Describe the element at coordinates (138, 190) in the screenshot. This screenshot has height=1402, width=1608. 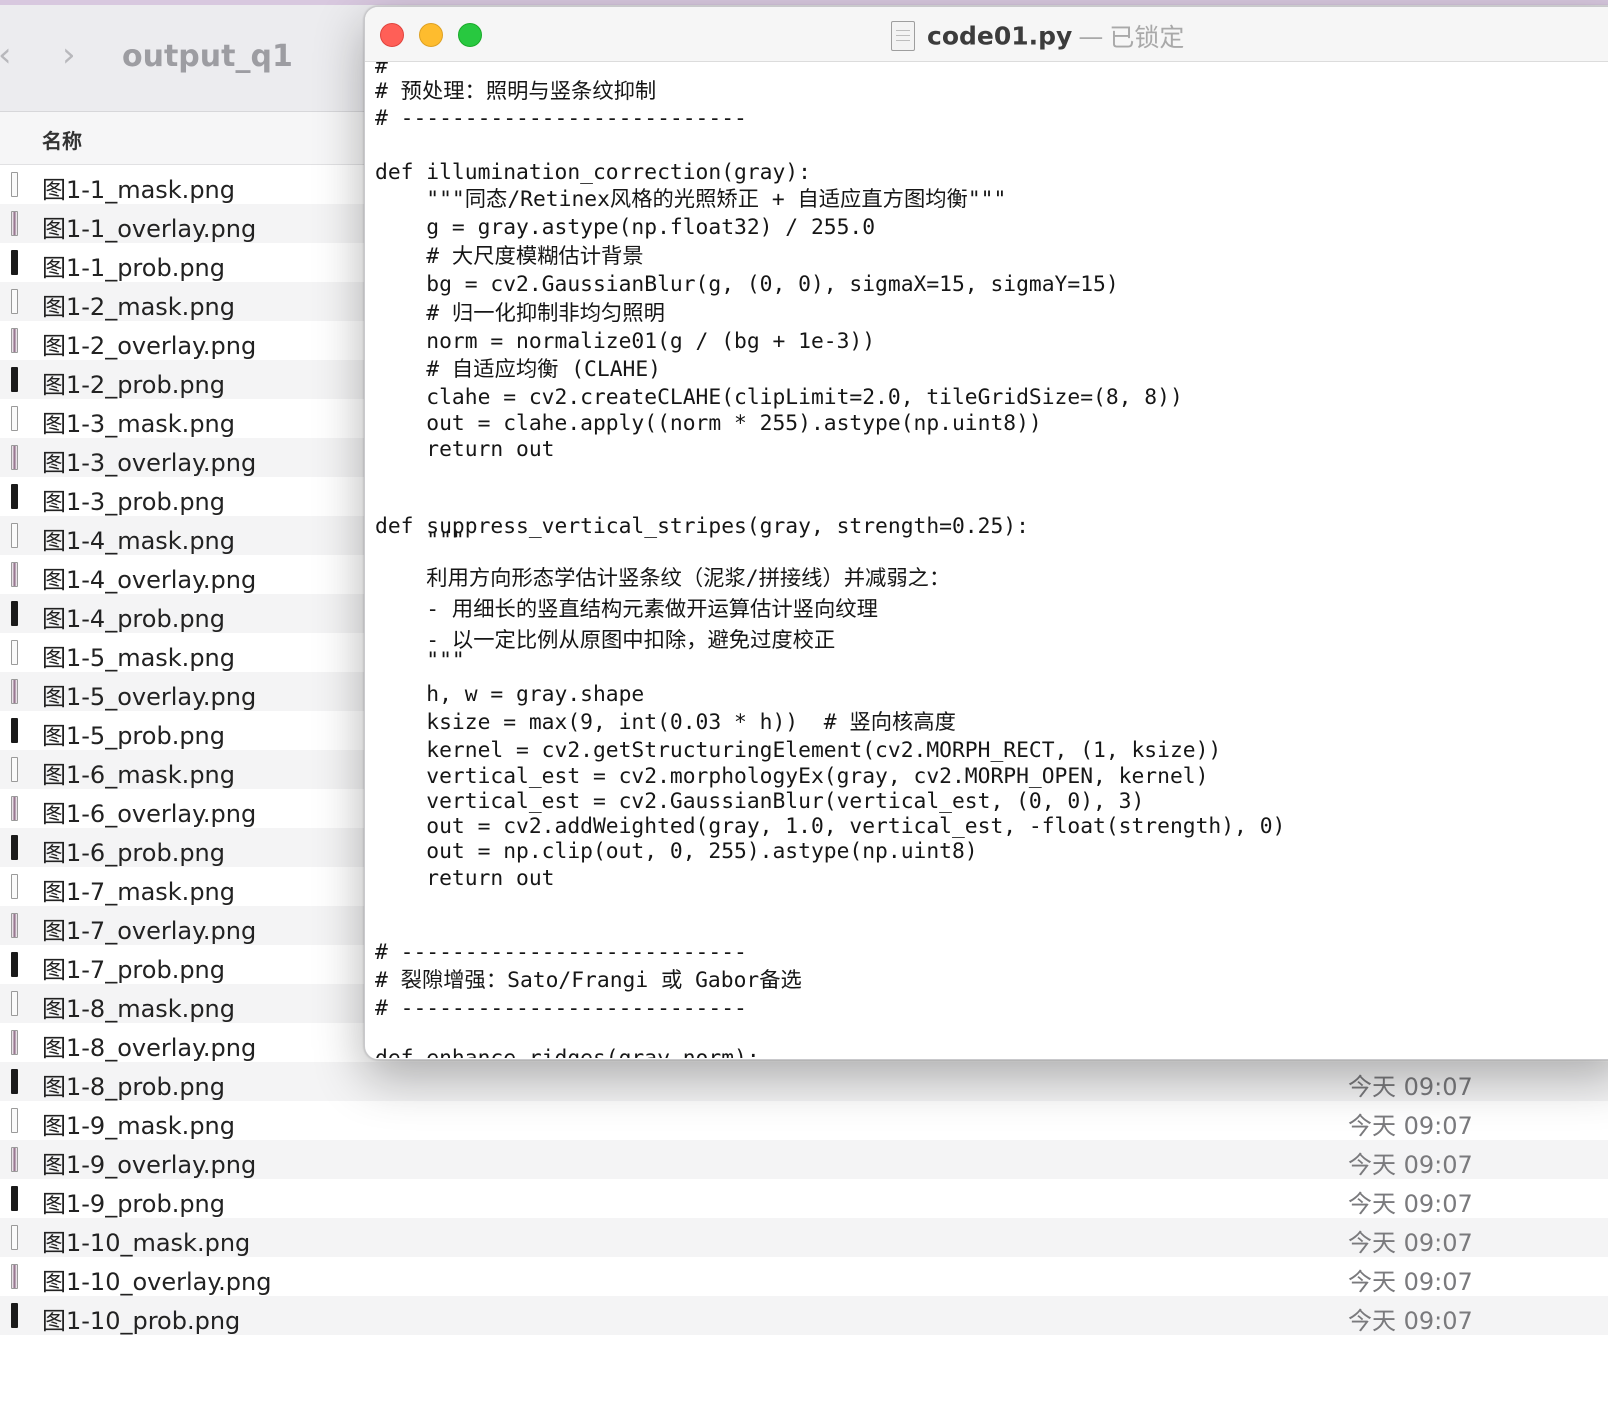
I see `file-name: 图1-1_mask.png` at that location.